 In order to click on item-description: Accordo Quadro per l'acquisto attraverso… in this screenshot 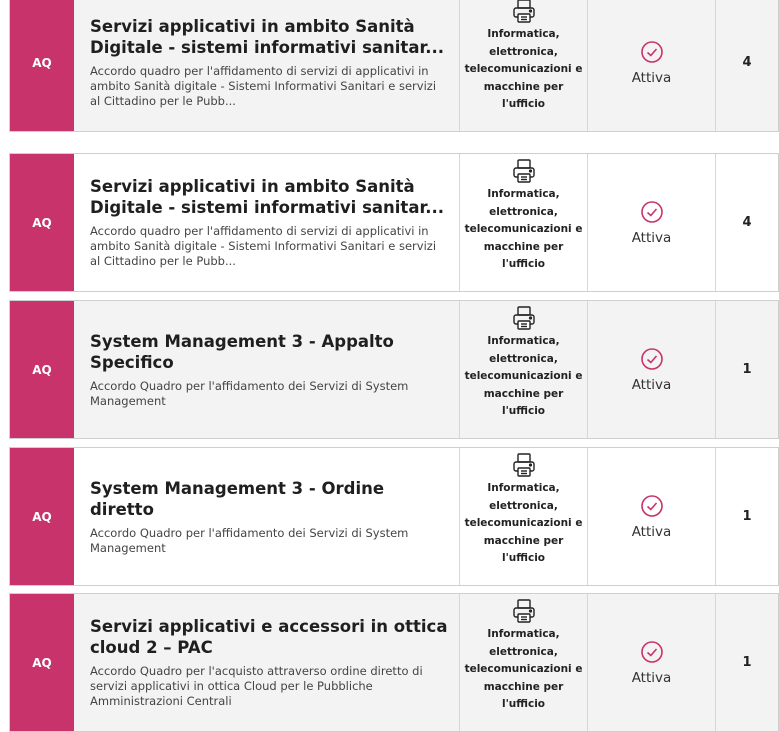, I will do `click(256, 686)`.